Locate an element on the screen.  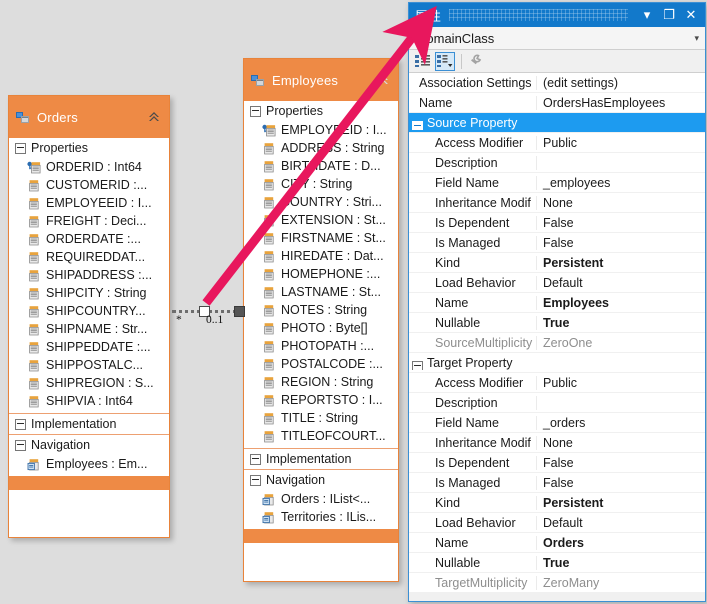
properties-window-titlebar: 屬性 ▾ ❐ ✕ is located at coordinates (557, 15).